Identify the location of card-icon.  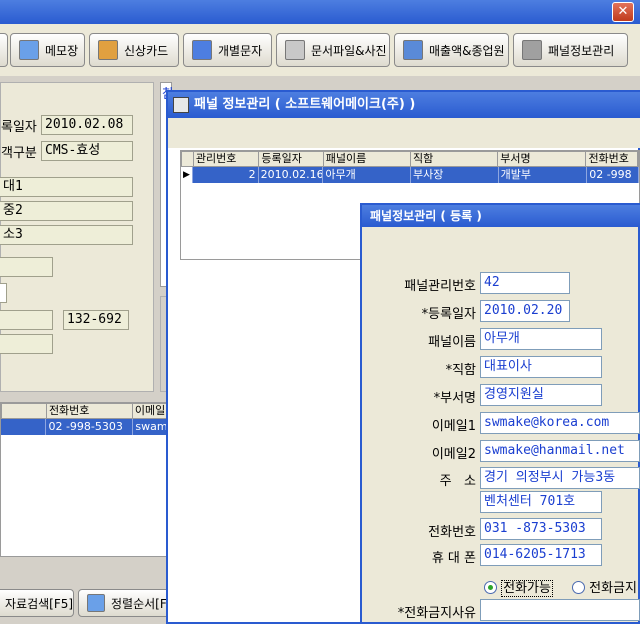
(108, 50).